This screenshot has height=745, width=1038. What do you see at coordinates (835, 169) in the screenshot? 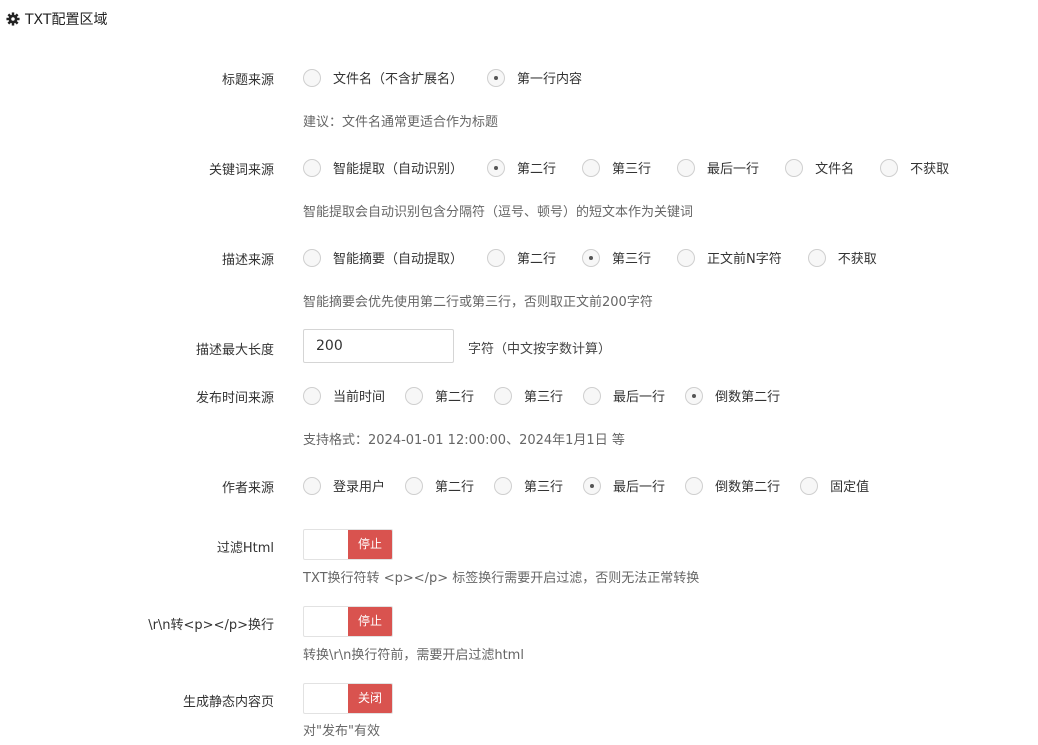
I see `radio-label: 文件名` at bounding box center [835, 169].